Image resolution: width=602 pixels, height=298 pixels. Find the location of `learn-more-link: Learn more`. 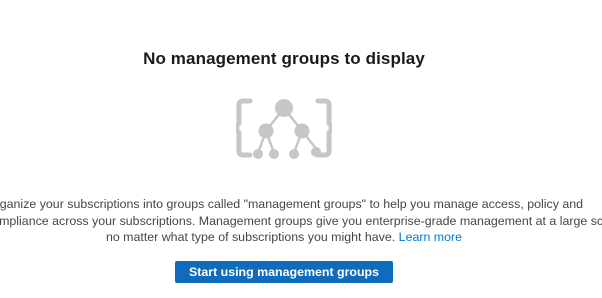

learn-more-link: Learn more is located at coordinates (430, 237).